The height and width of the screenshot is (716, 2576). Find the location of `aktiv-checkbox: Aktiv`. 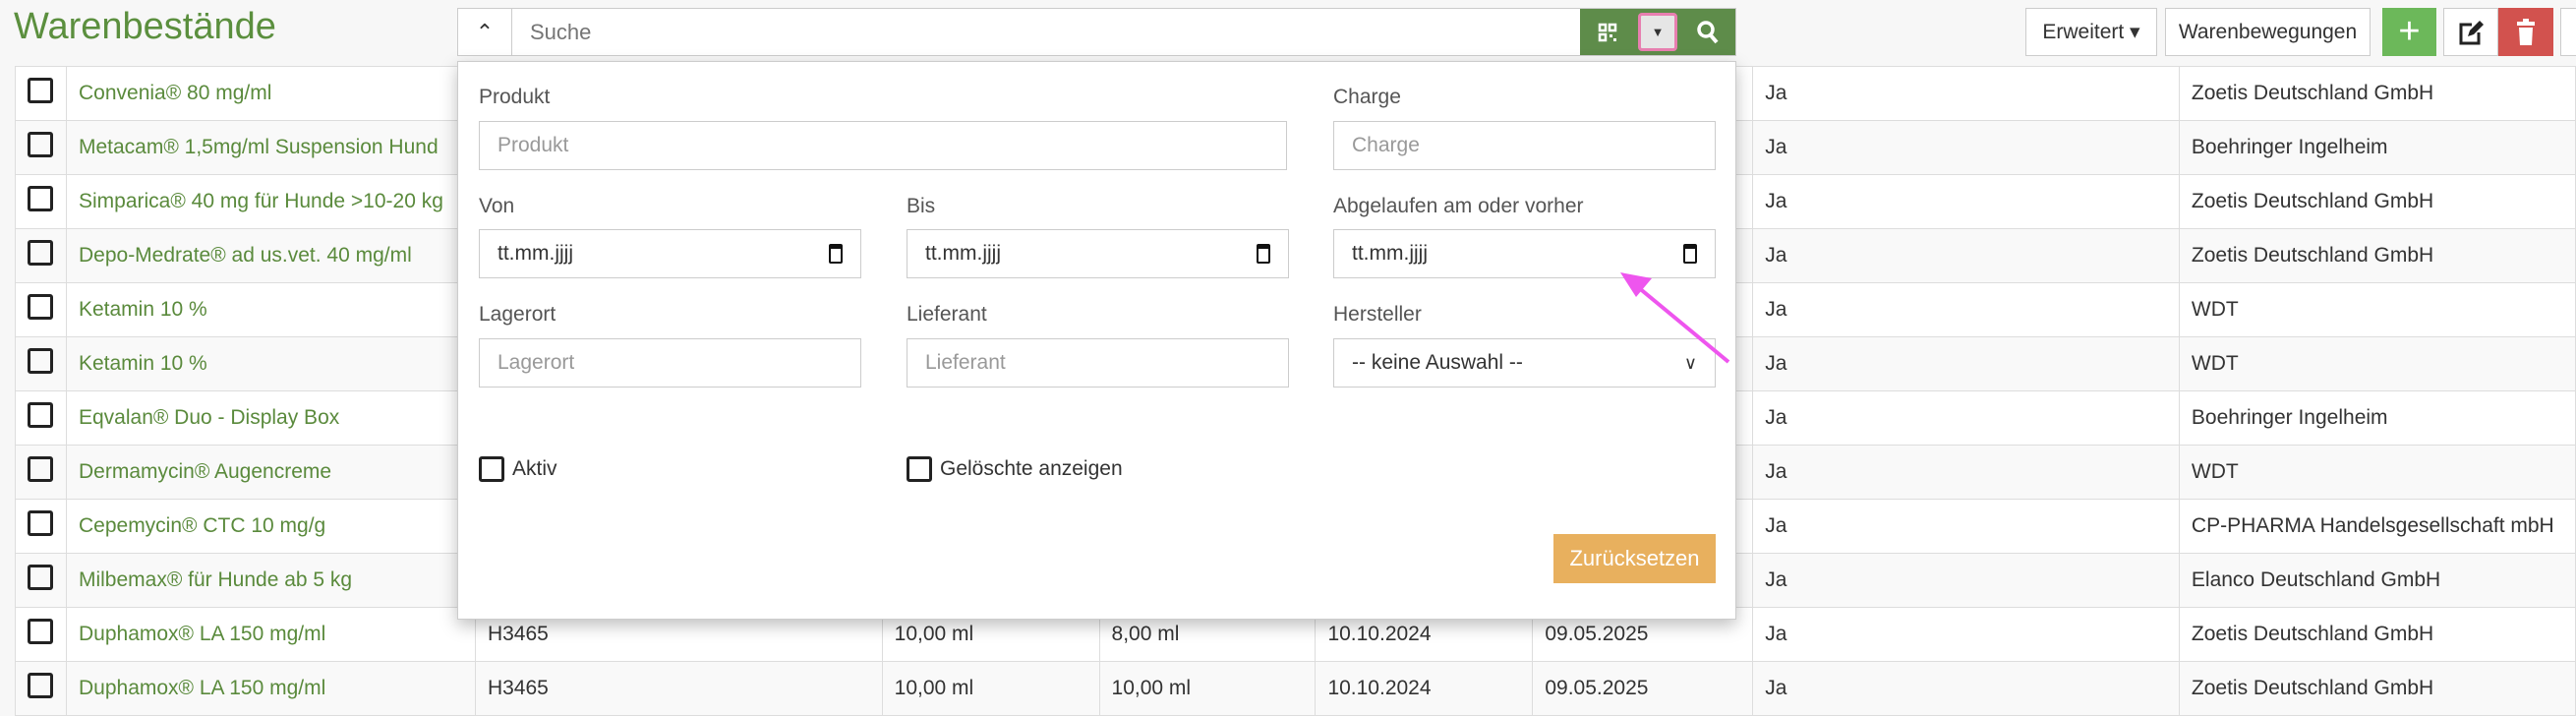

aktiv-checkbox: Aktiv is located at coordinates (518, 469).